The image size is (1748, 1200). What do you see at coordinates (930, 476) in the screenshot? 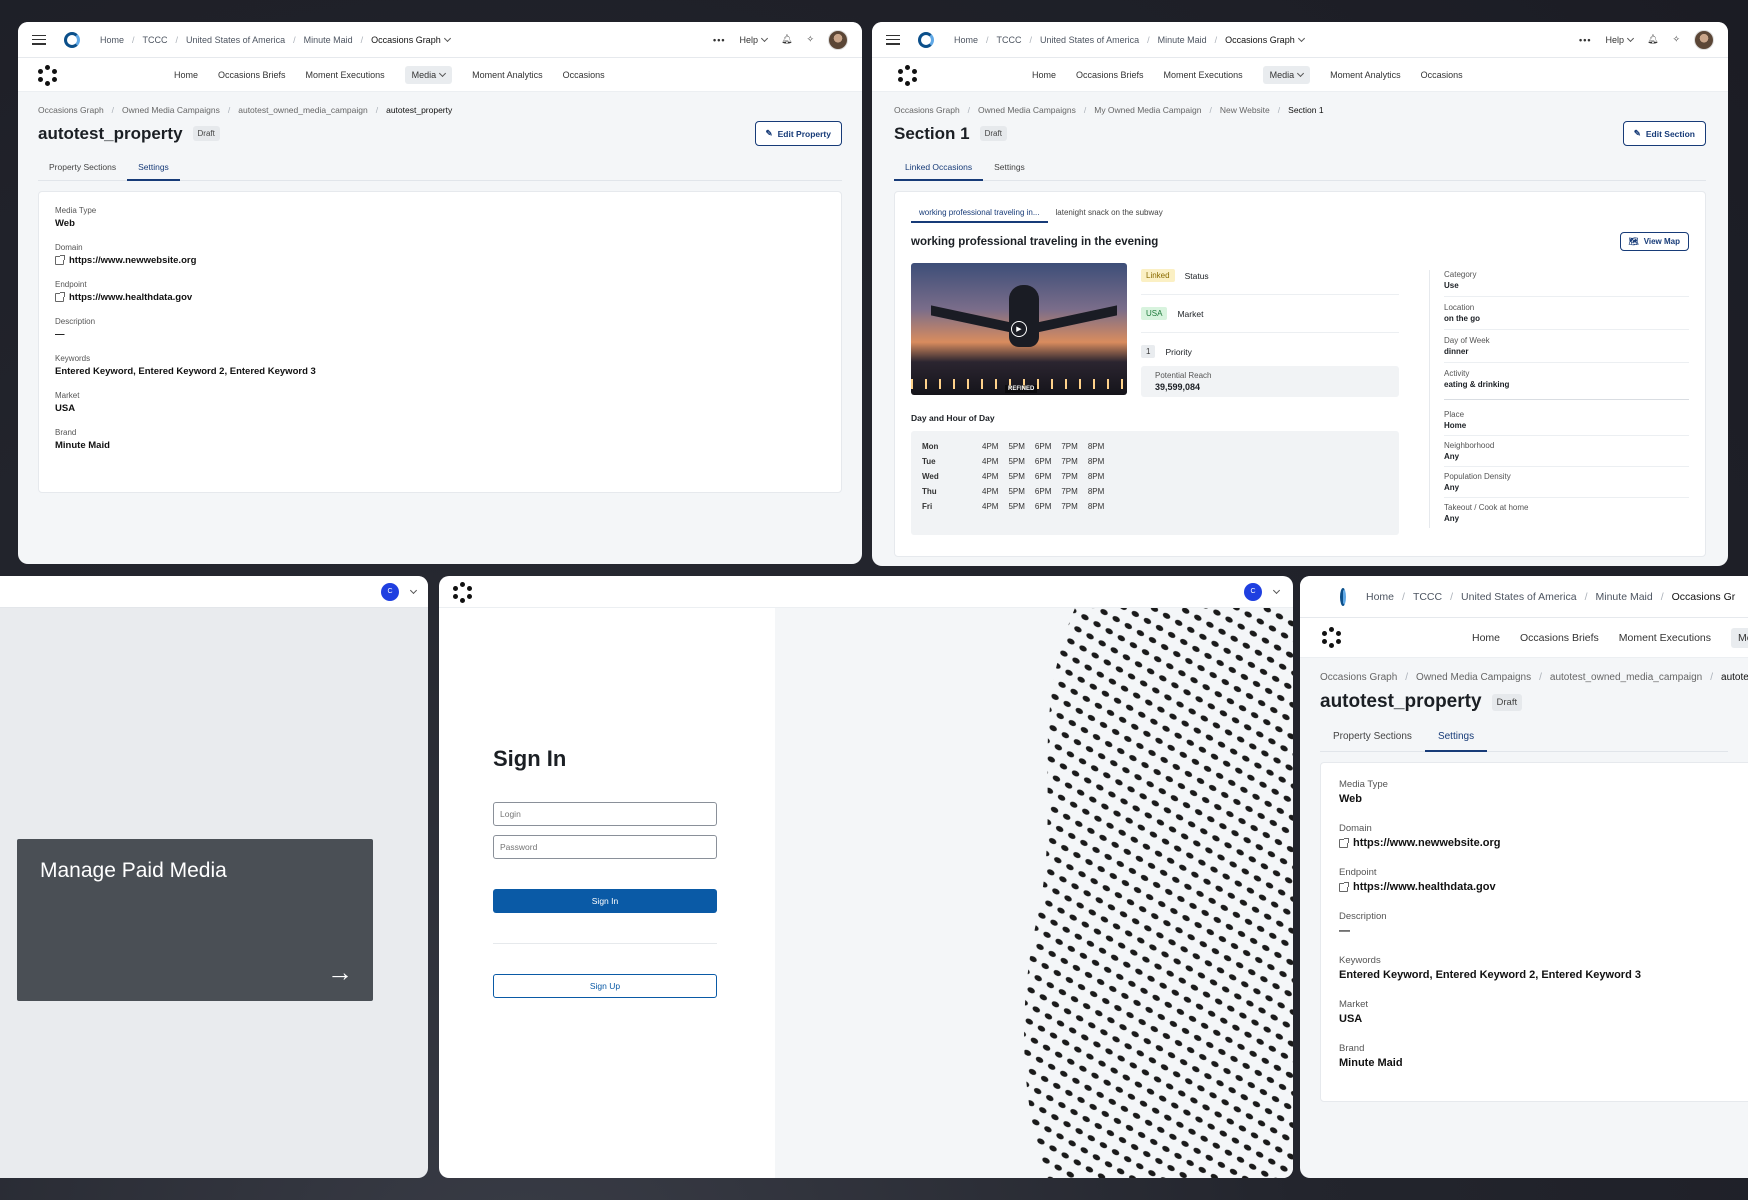
I see `day-label: Wed` at bounding box center [930, 476].